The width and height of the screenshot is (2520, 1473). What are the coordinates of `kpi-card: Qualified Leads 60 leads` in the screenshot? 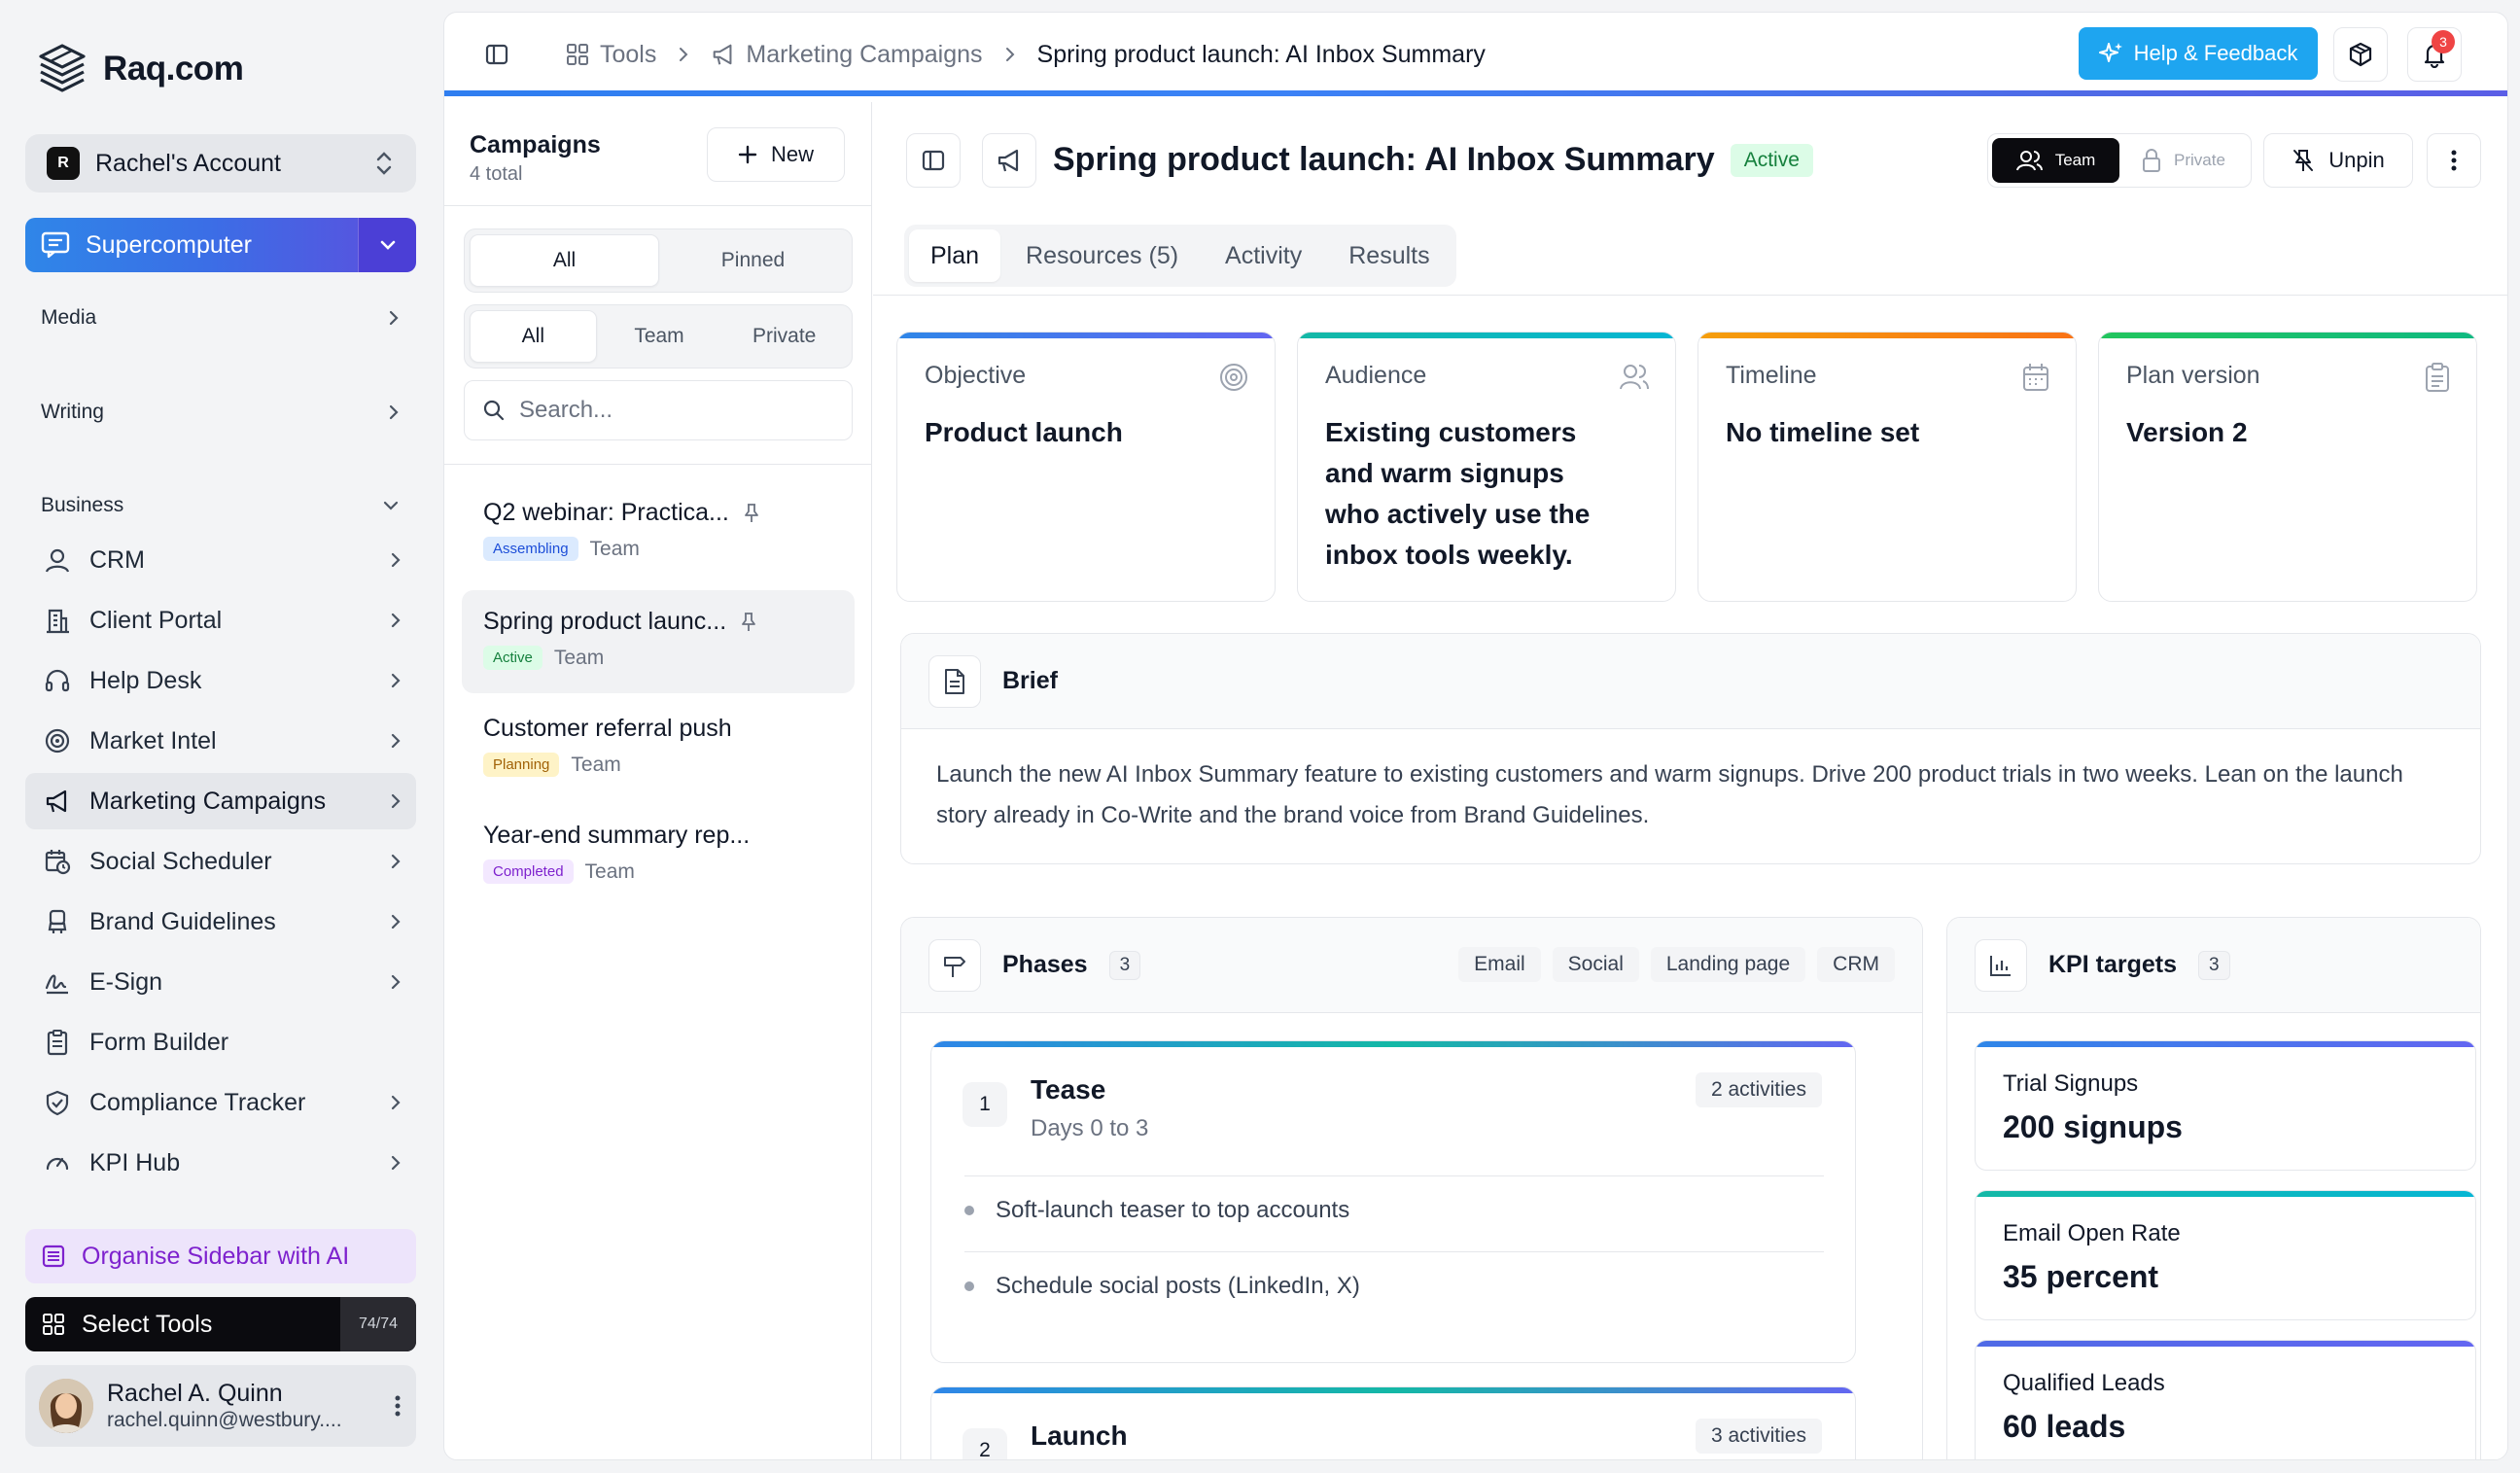 It's located at (2225, 1399).